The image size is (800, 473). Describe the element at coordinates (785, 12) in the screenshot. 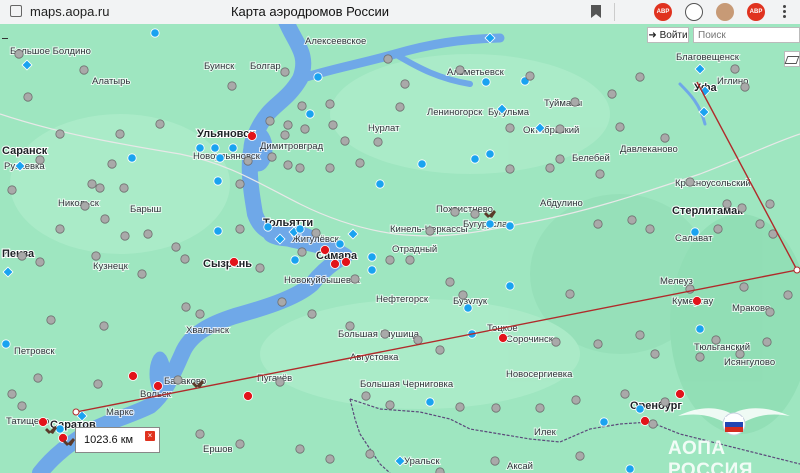

I see `browser-menu-icon` at that location.